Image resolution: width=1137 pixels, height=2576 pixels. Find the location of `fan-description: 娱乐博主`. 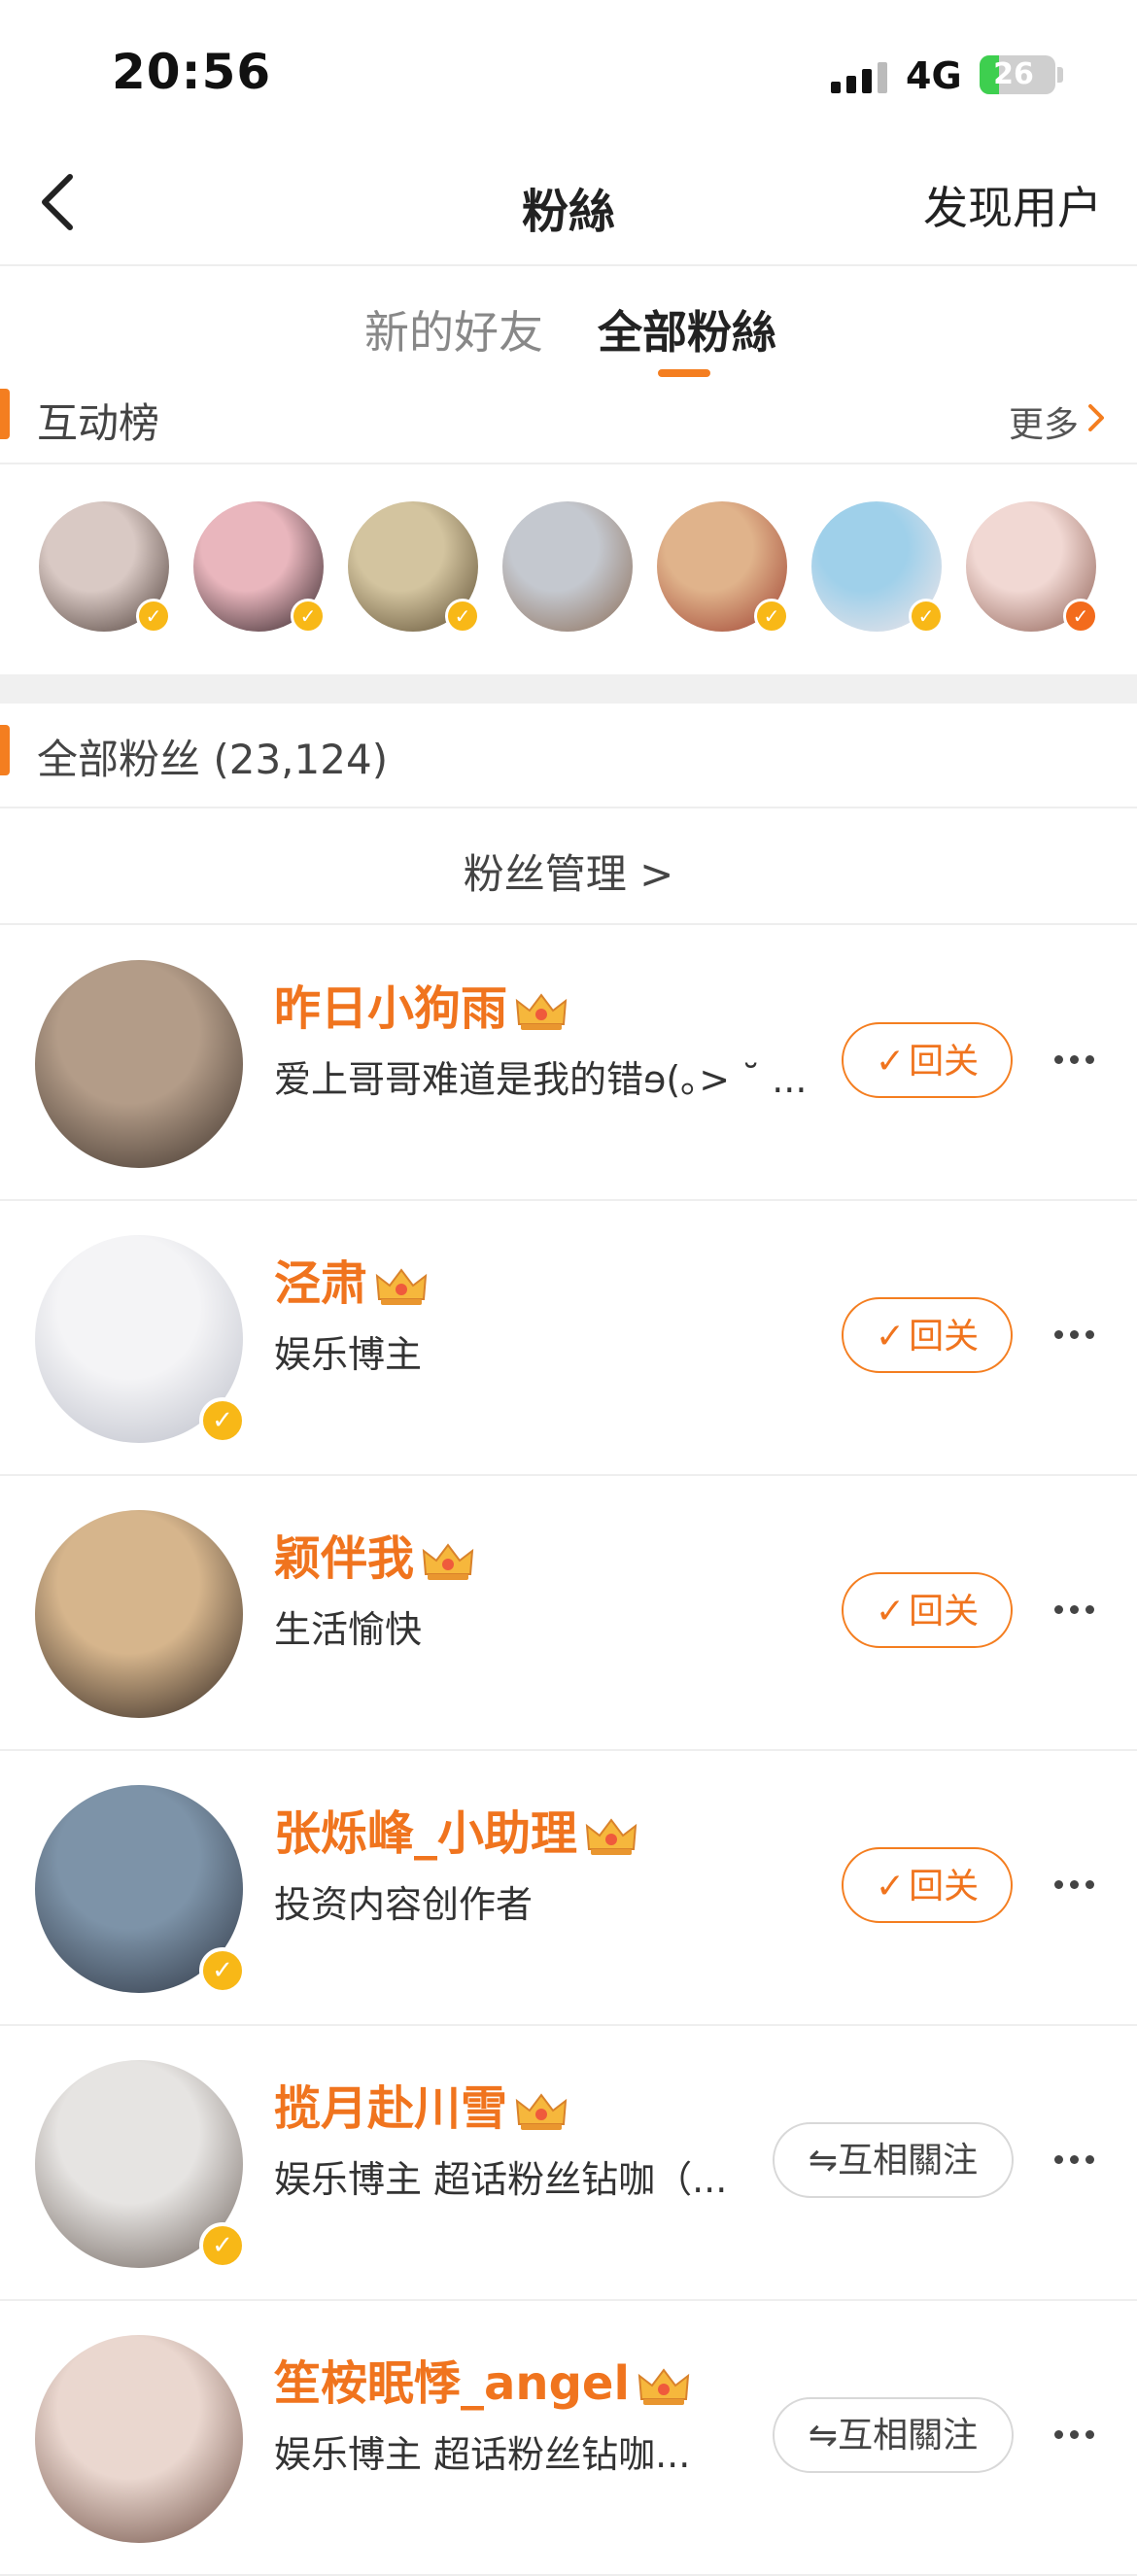

fan-description: 娱乐博主 is located at coordinates (348, 1354).